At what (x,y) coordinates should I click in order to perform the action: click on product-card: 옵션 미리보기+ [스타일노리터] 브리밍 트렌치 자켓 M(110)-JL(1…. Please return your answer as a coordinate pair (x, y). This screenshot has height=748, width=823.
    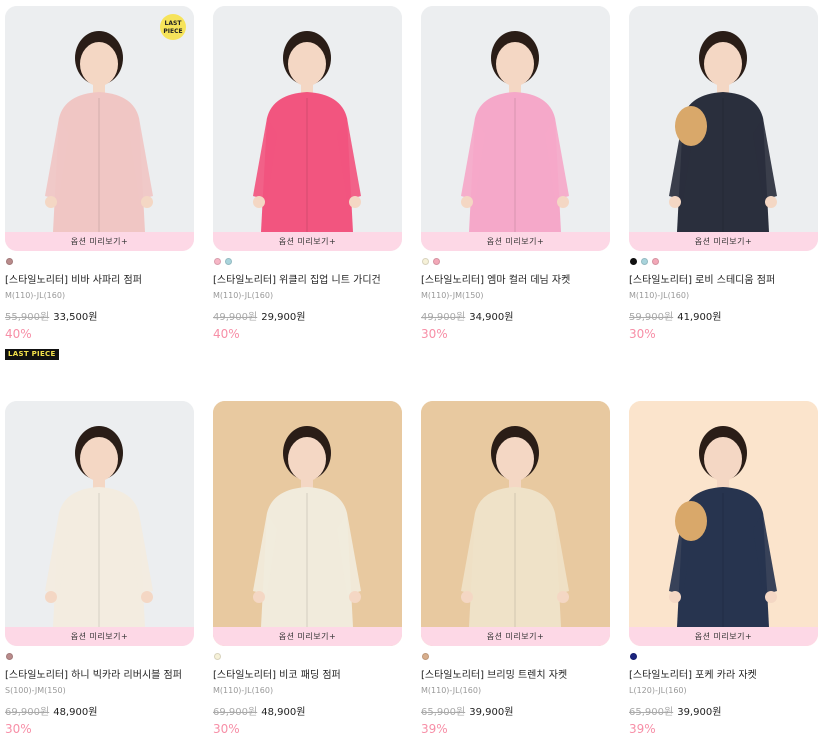
    Looking at the image, I should click on (515, 569).